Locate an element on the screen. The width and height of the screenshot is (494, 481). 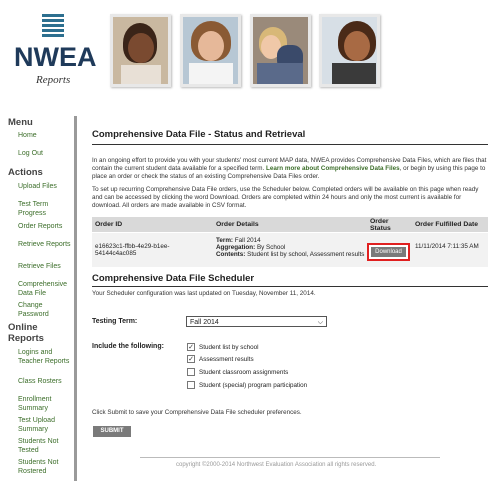
sidebar-heading-menu: Menu is located at coordinates (20, 122).